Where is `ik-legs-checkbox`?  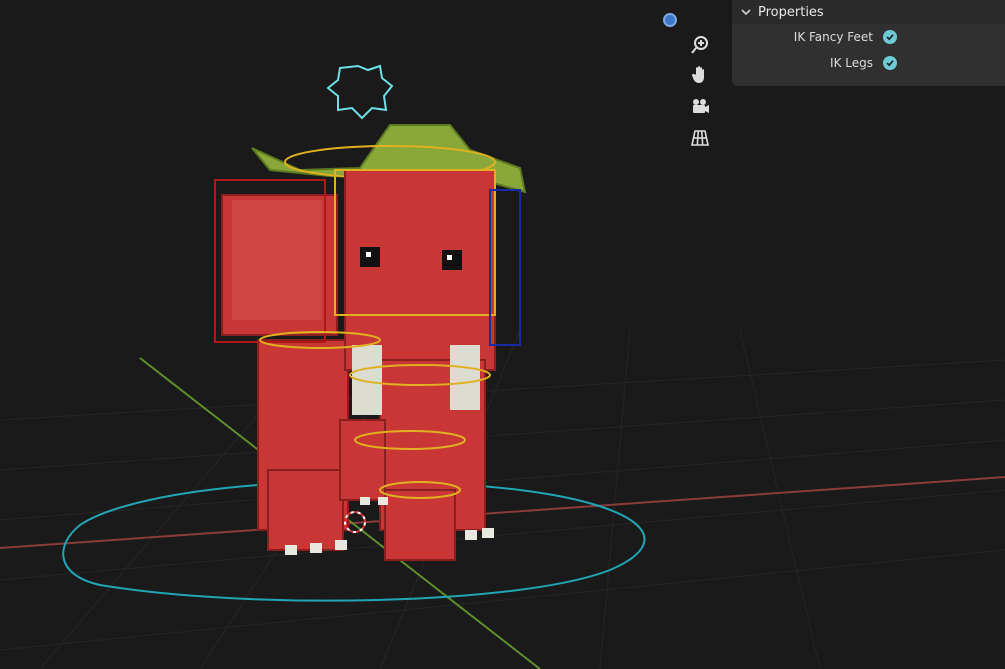
ik-legs-checkbox is located at coordinates (890, 63).